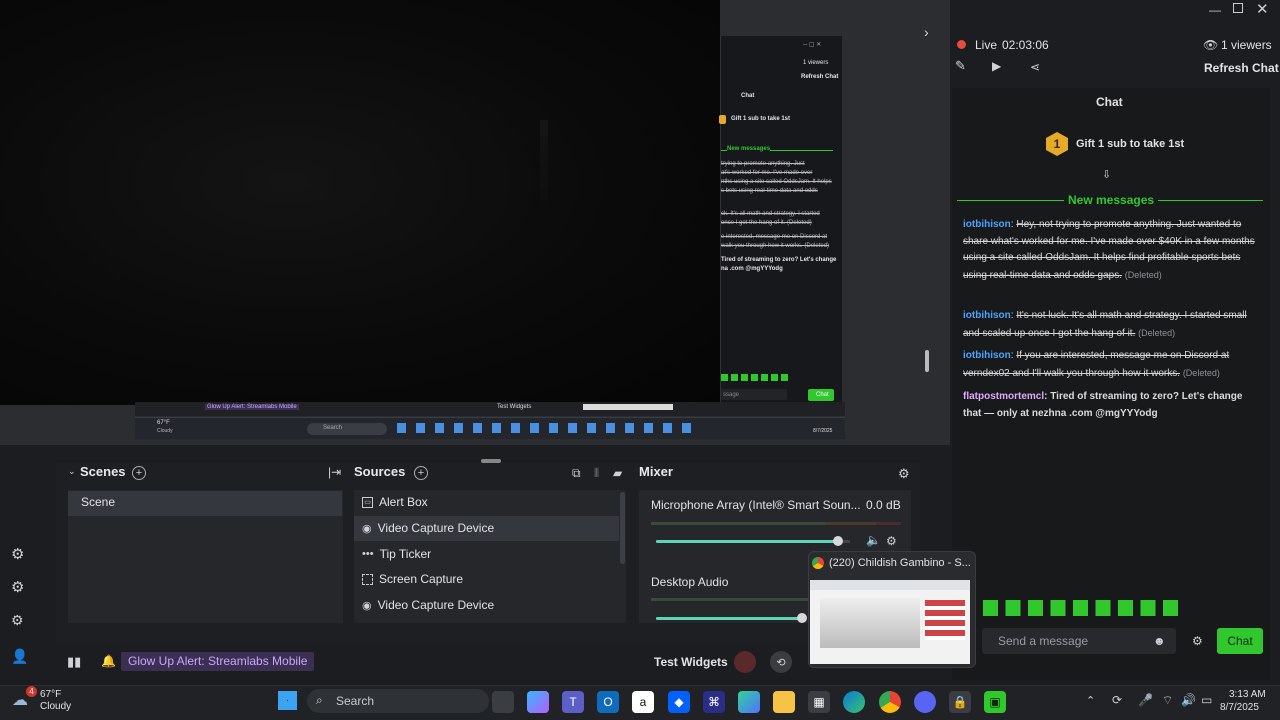  What do you see at coordinates (17, 587) in the screenshot?
I see `themes-icon: ⚙` at bounding box center [17, 587].